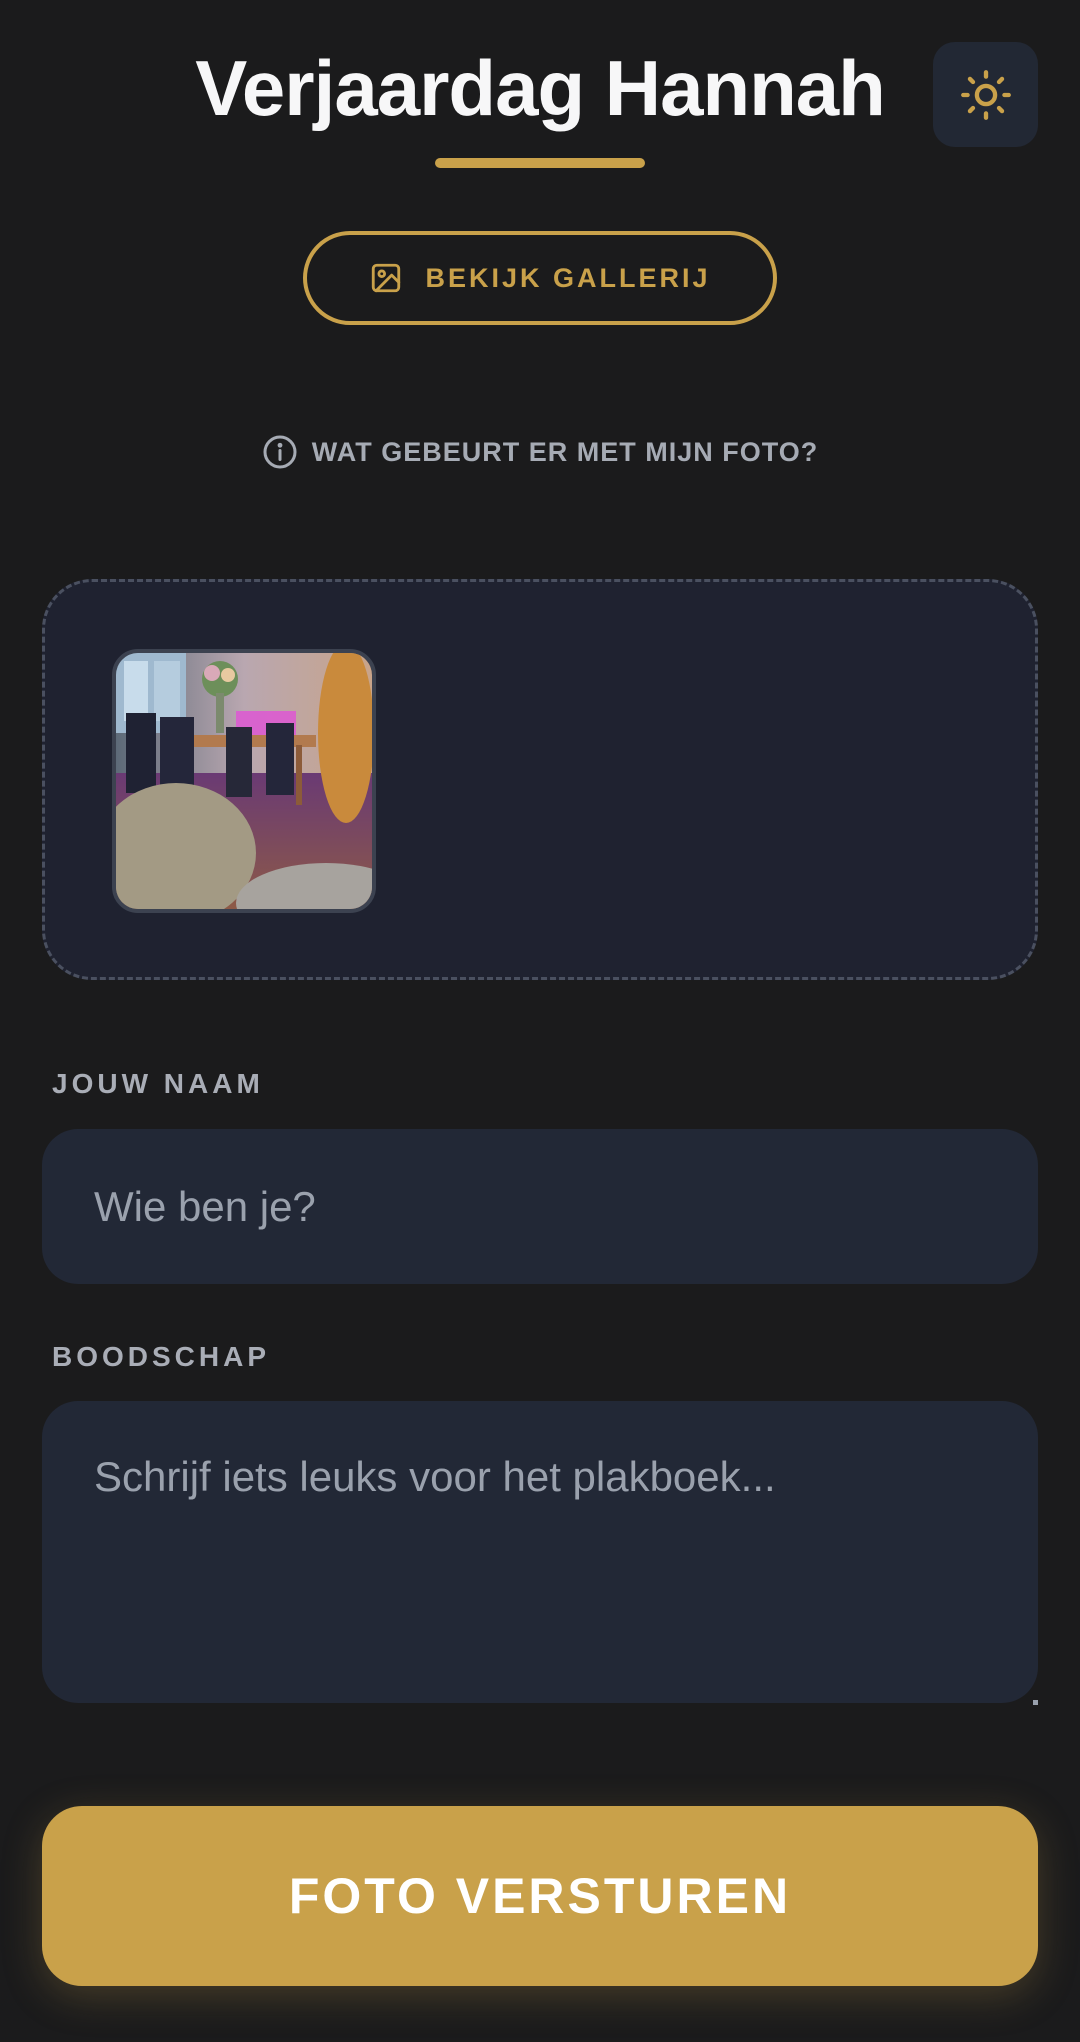 The height and width of the screenshot is (2042, 1080). I want to click on message-textarea, so click(540, 1552).